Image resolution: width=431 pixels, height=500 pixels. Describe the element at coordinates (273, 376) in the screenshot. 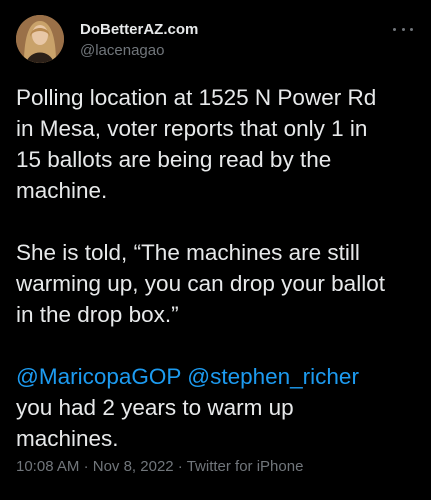

I see `mention-link: @stephen_richer` at that location.